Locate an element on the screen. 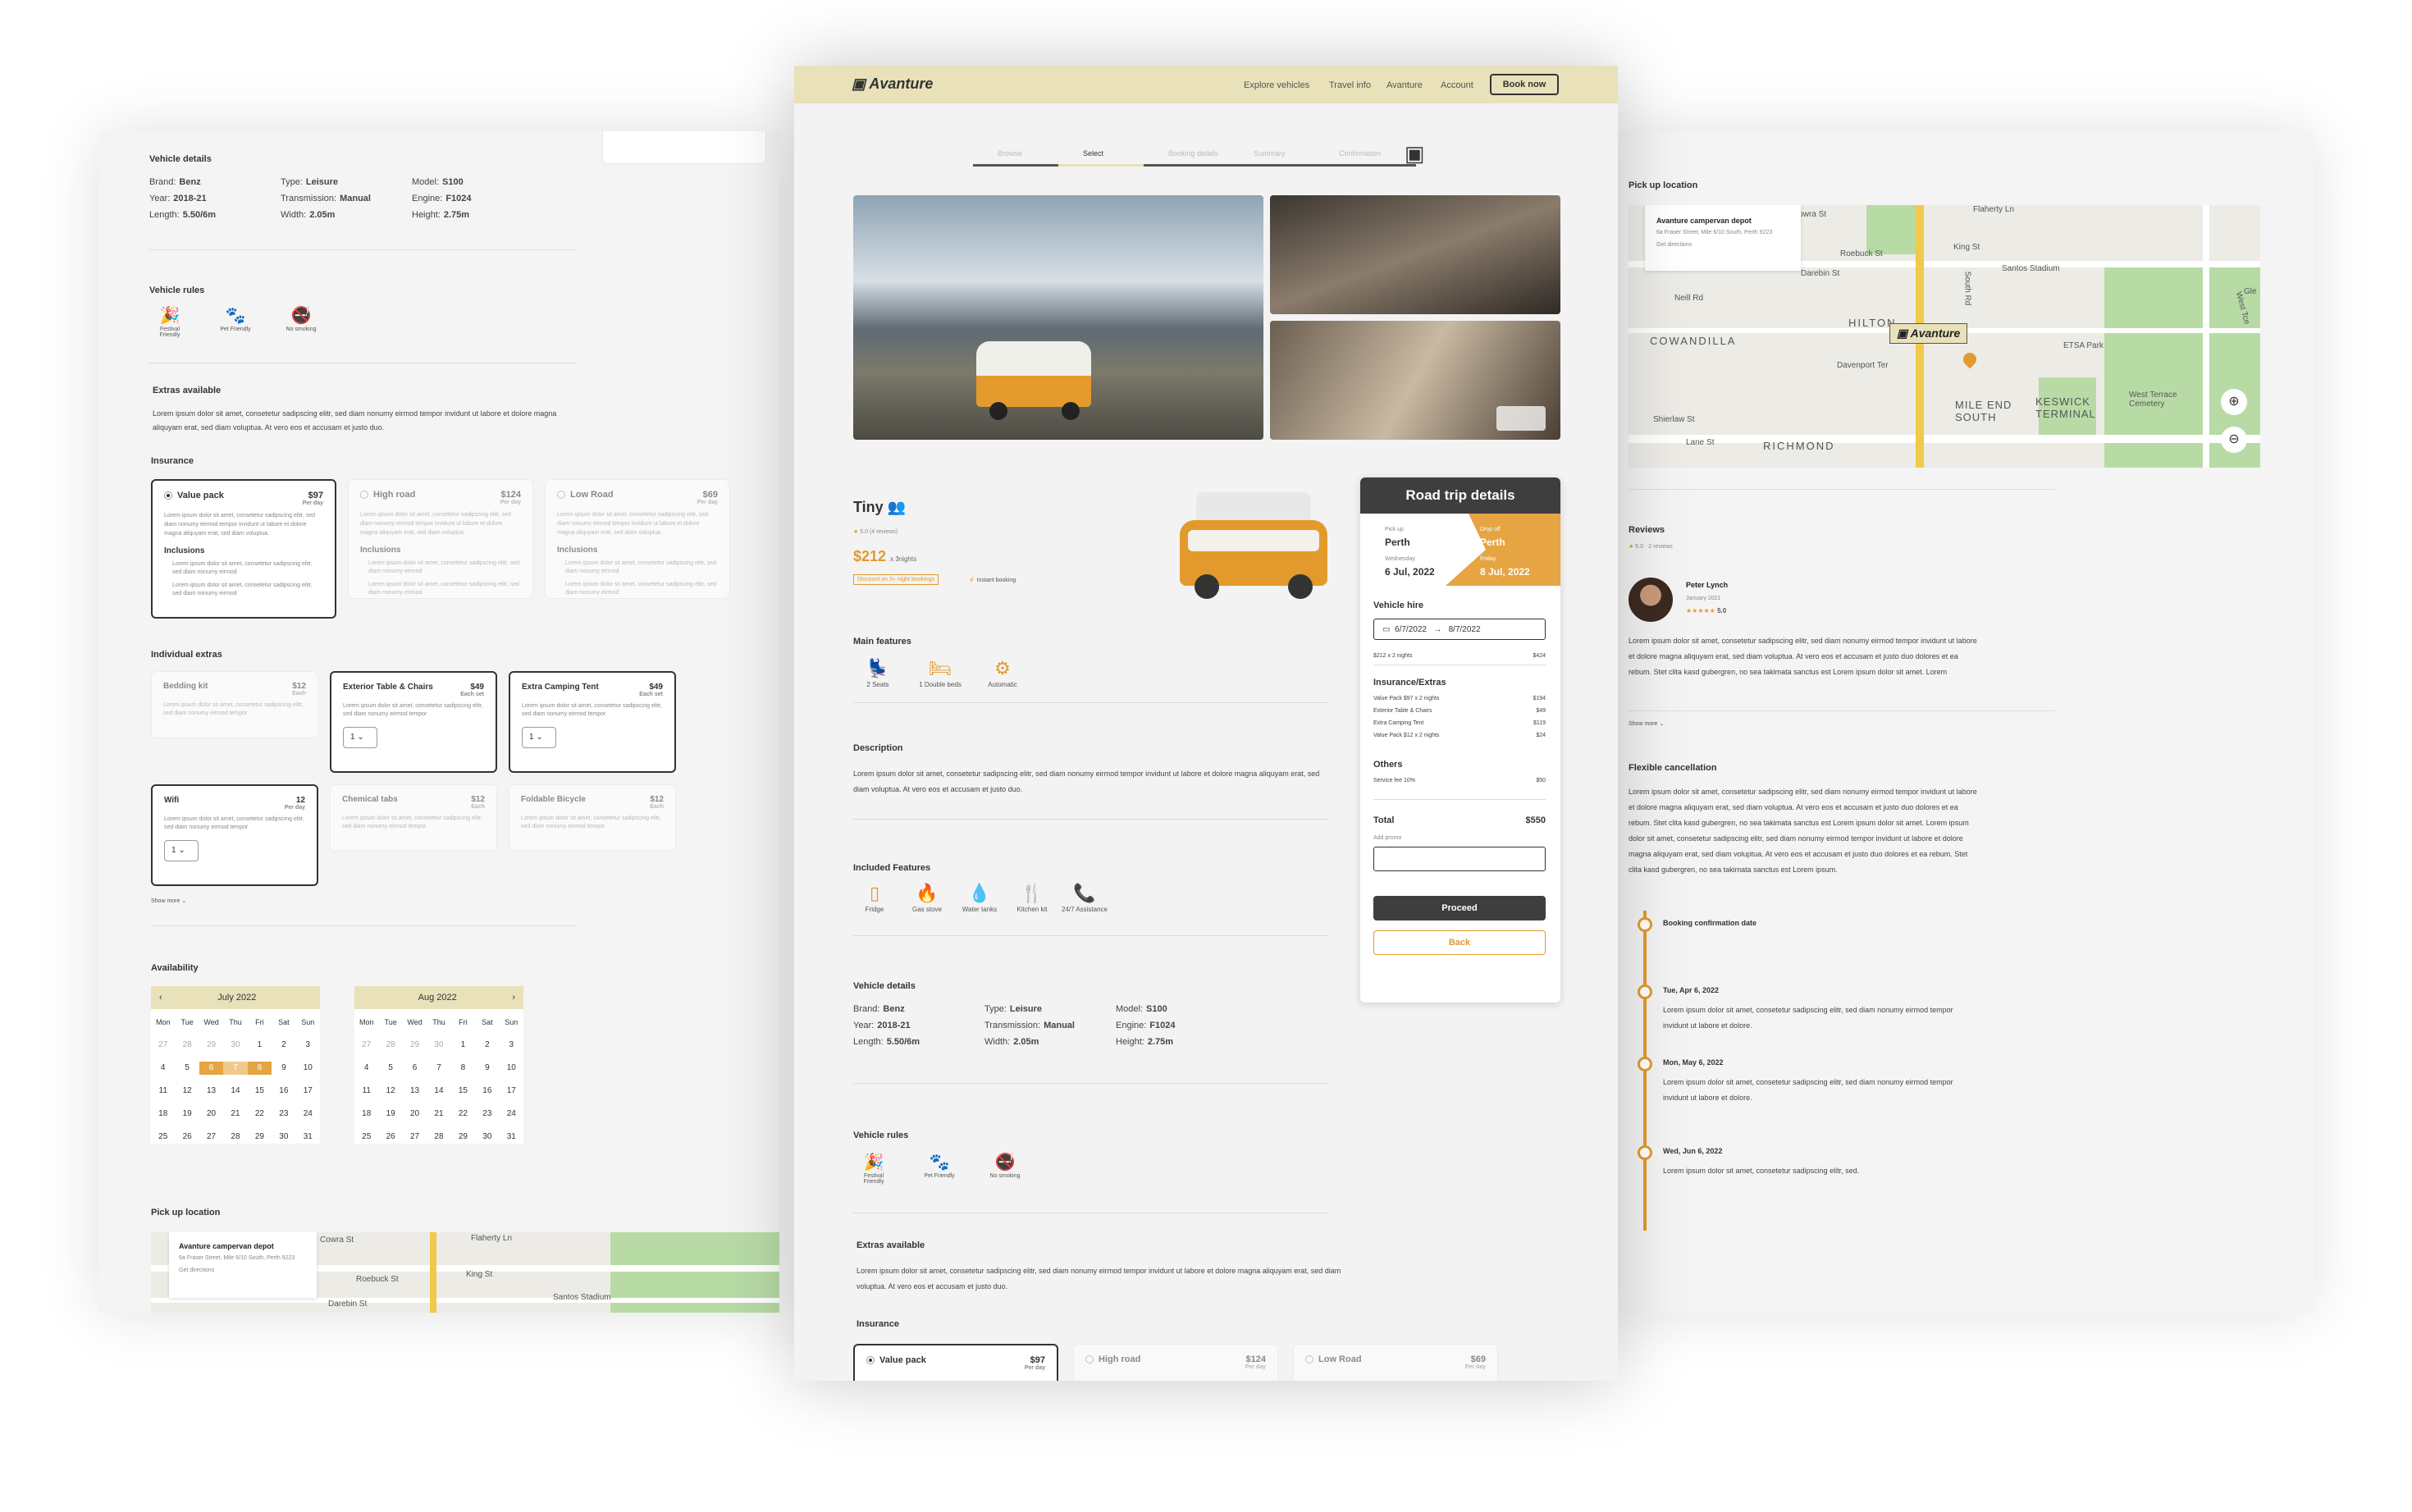  proceed-button: Proceed is located at coordinates (1459, 908).